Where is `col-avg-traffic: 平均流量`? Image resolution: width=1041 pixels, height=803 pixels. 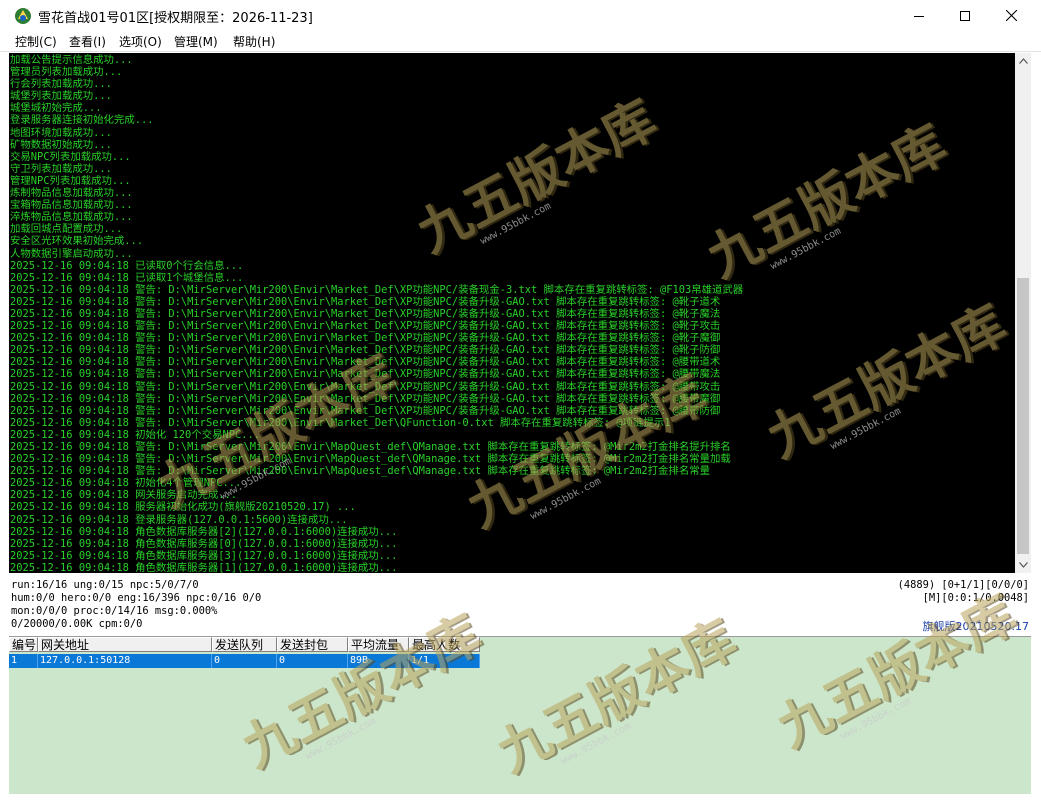
col-avg-traffic: 平均流量 is located at coordinates (378, 644).